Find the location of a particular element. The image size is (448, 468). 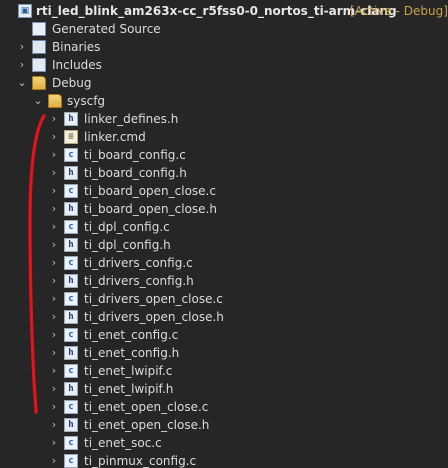

tree-item-label: Generated Source is located at coordinates (106, 29).